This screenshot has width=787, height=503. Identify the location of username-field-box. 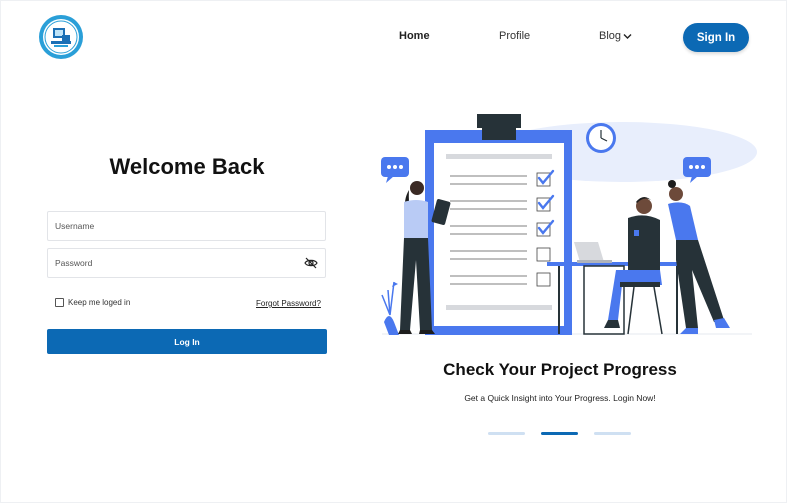
(186, 226).